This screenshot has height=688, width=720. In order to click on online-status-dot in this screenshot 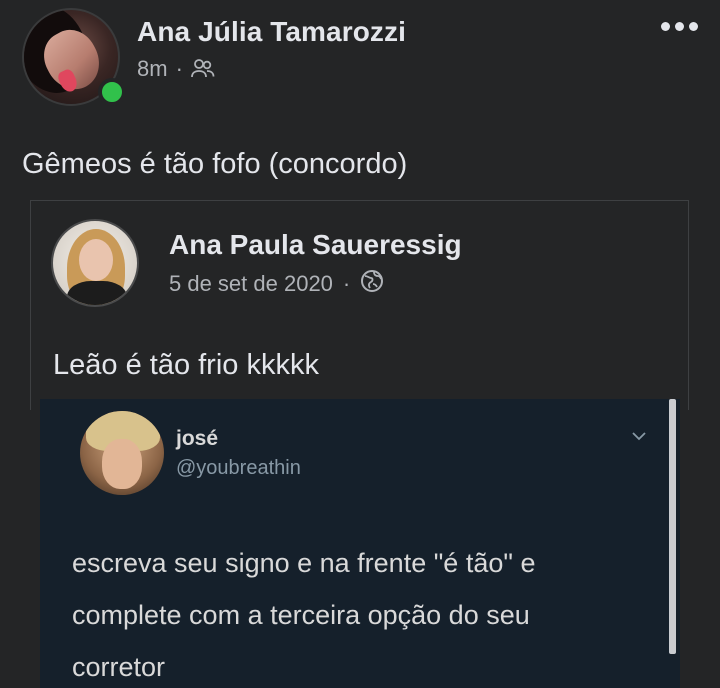, I will do `click(112, 92)`.